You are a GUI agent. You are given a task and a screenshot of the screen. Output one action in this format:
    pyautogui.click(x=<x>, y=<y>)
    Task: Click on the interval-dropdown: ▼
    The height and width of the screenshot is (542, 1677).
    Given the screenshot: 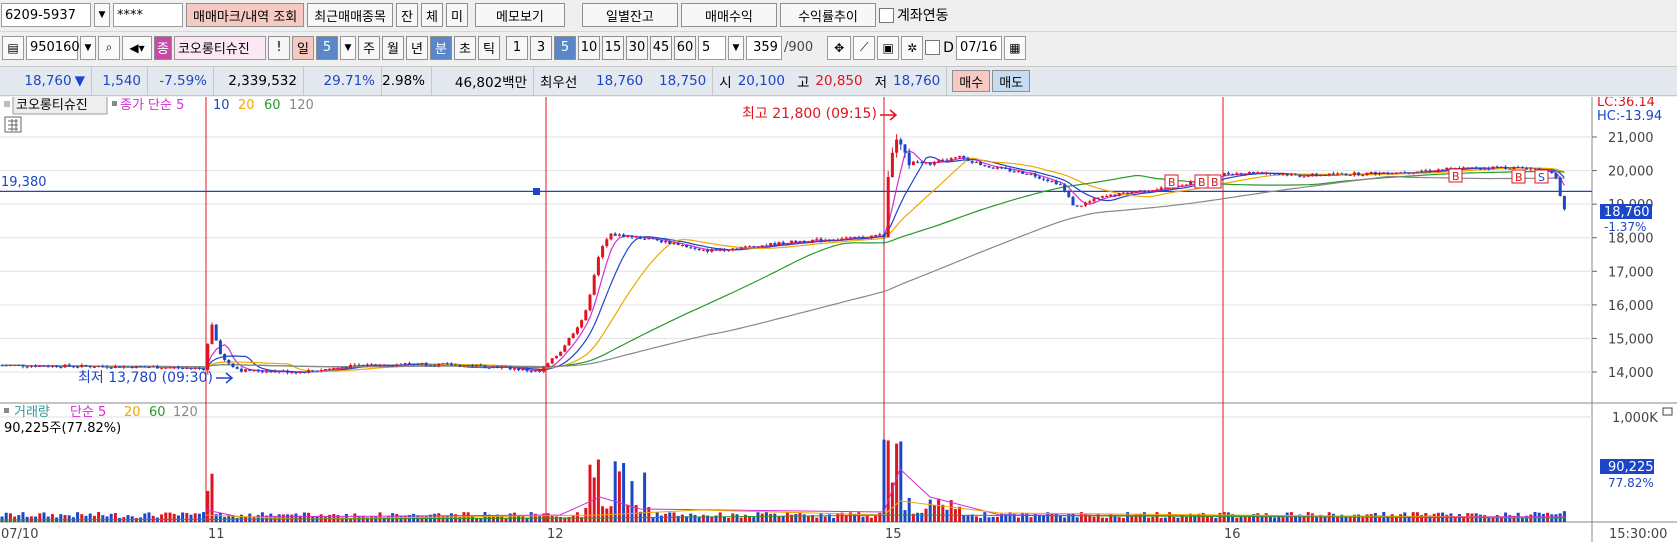 What is the action you would take?
    pyautogui.click(x=735, y=47)
    